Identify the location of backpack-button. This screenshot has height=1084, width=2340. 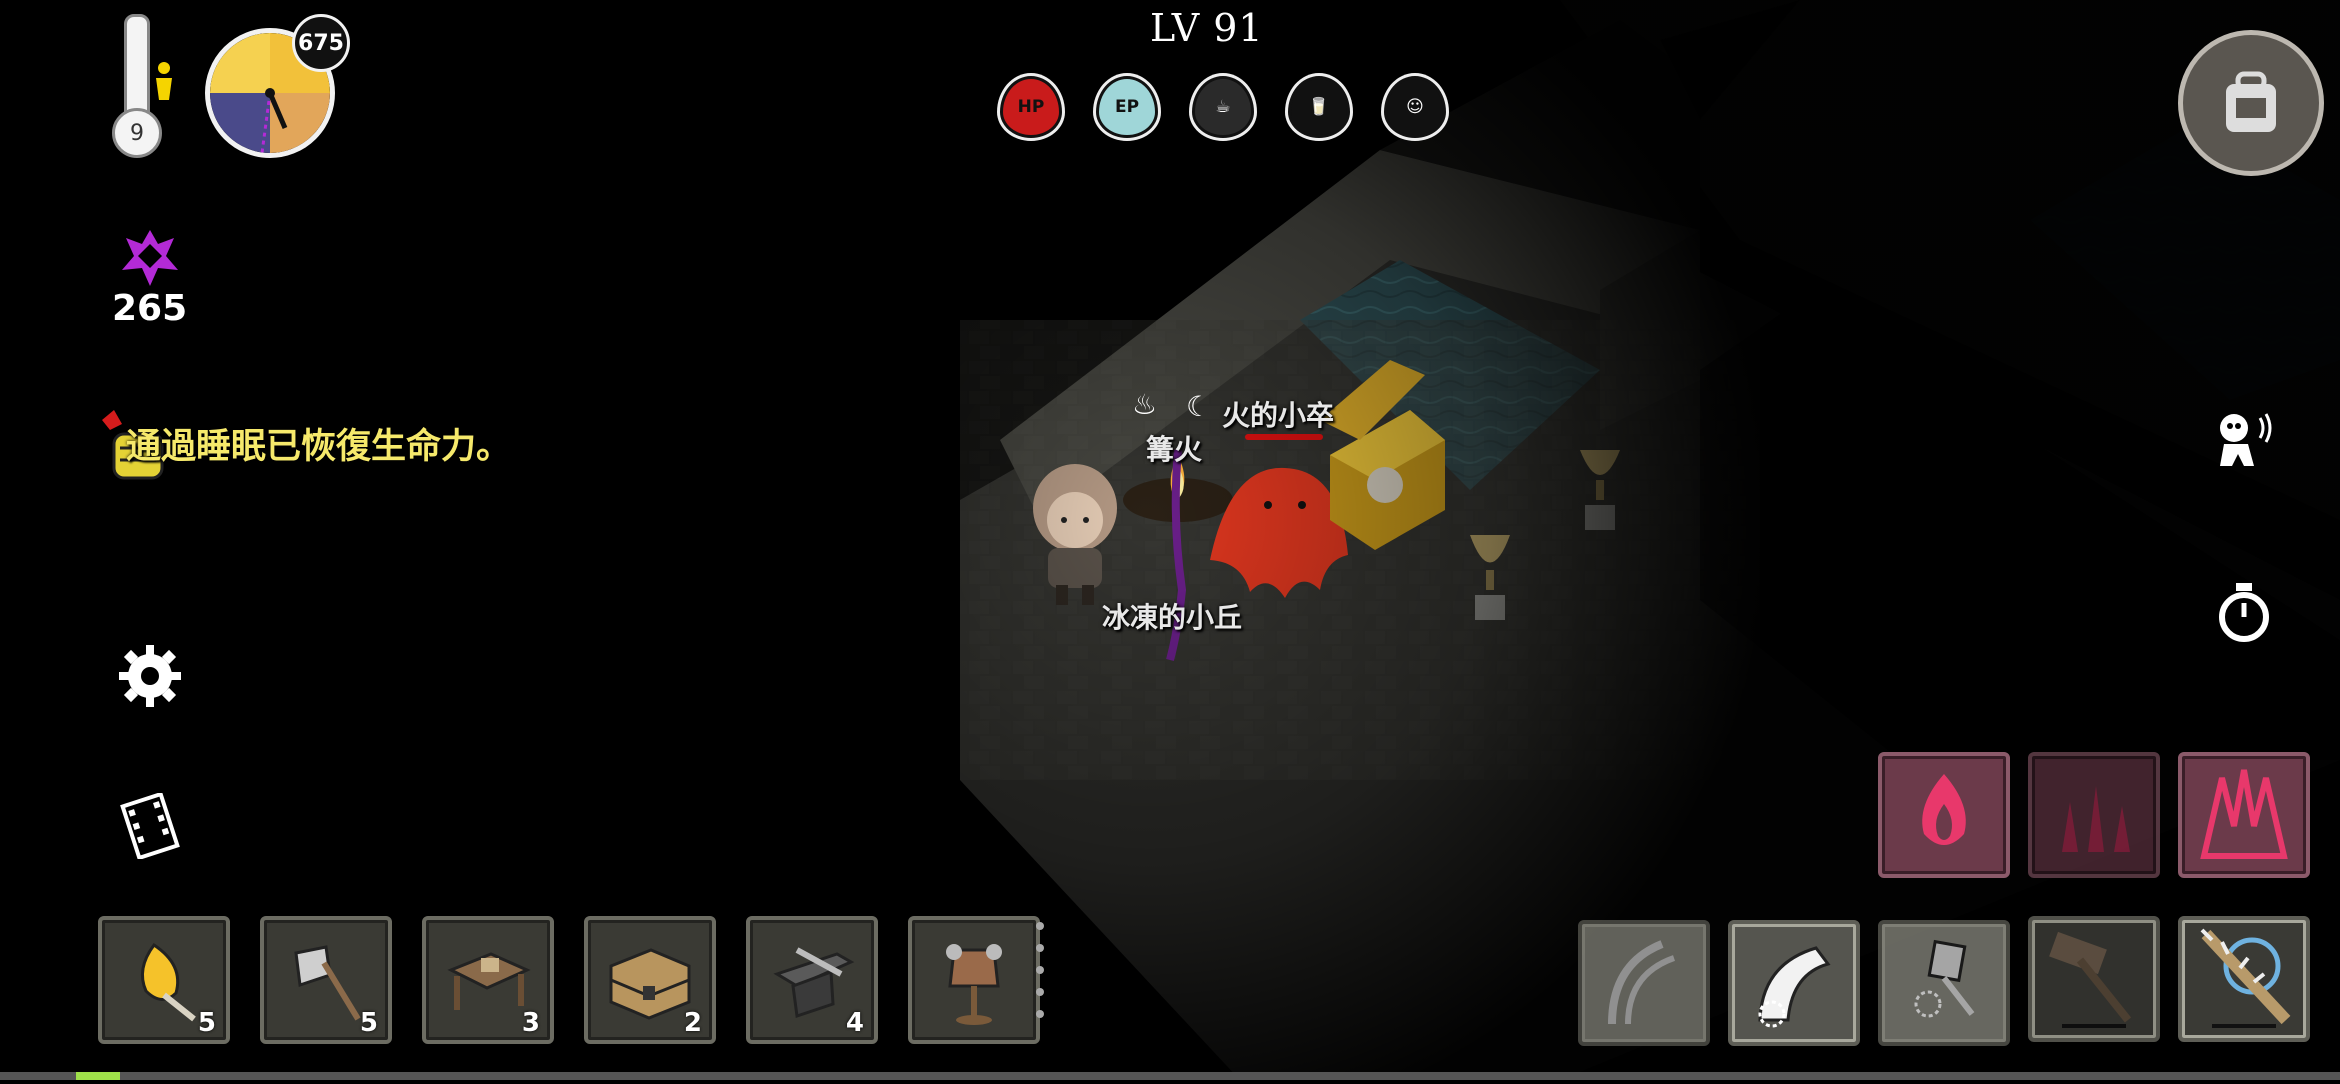
(2251, 103).